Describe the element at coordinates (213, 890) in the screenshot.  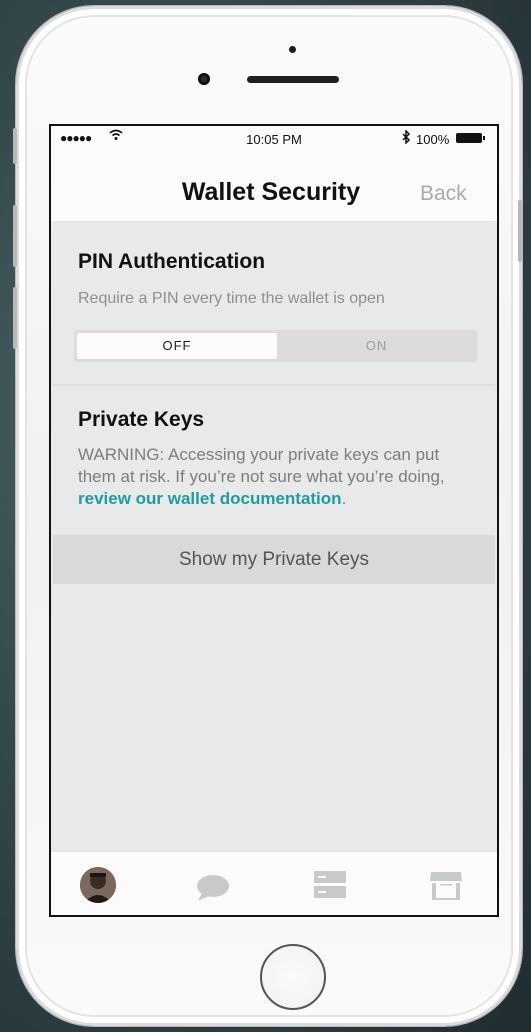
I see `chat-bubble-icon` at that location.